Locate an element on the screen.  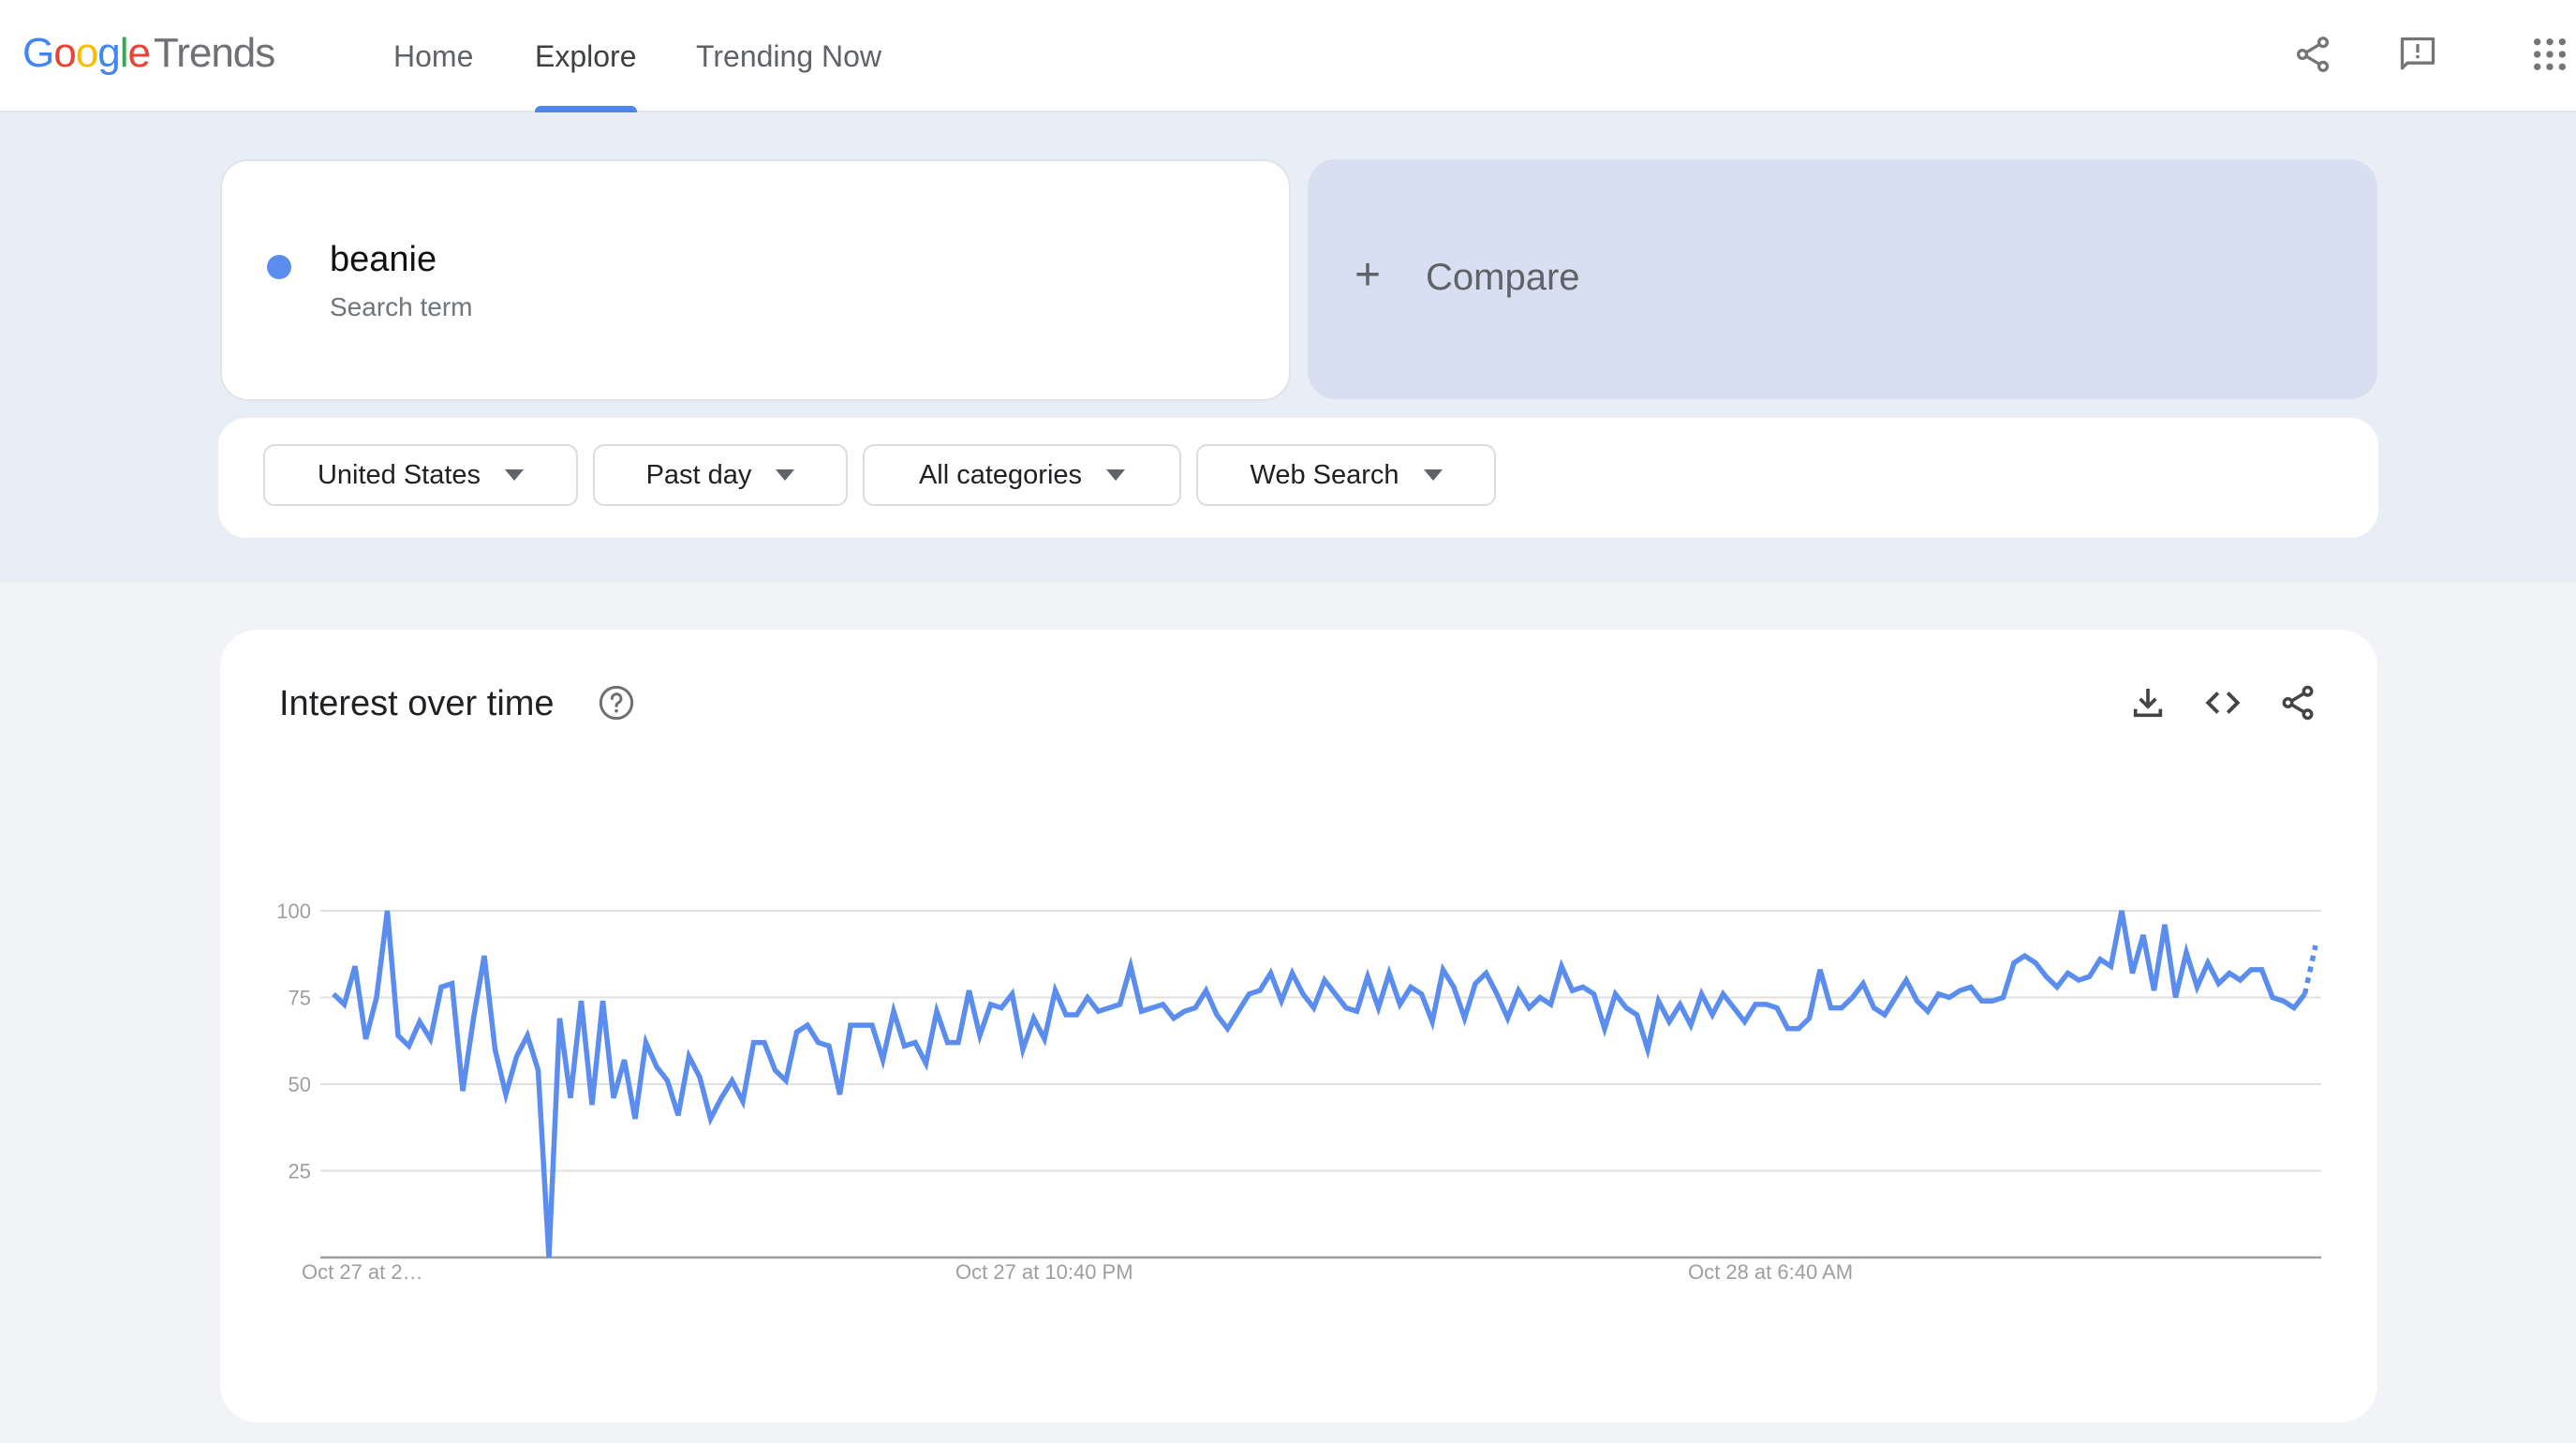
compare-label: Compare is located at coordinates (1503, 277).